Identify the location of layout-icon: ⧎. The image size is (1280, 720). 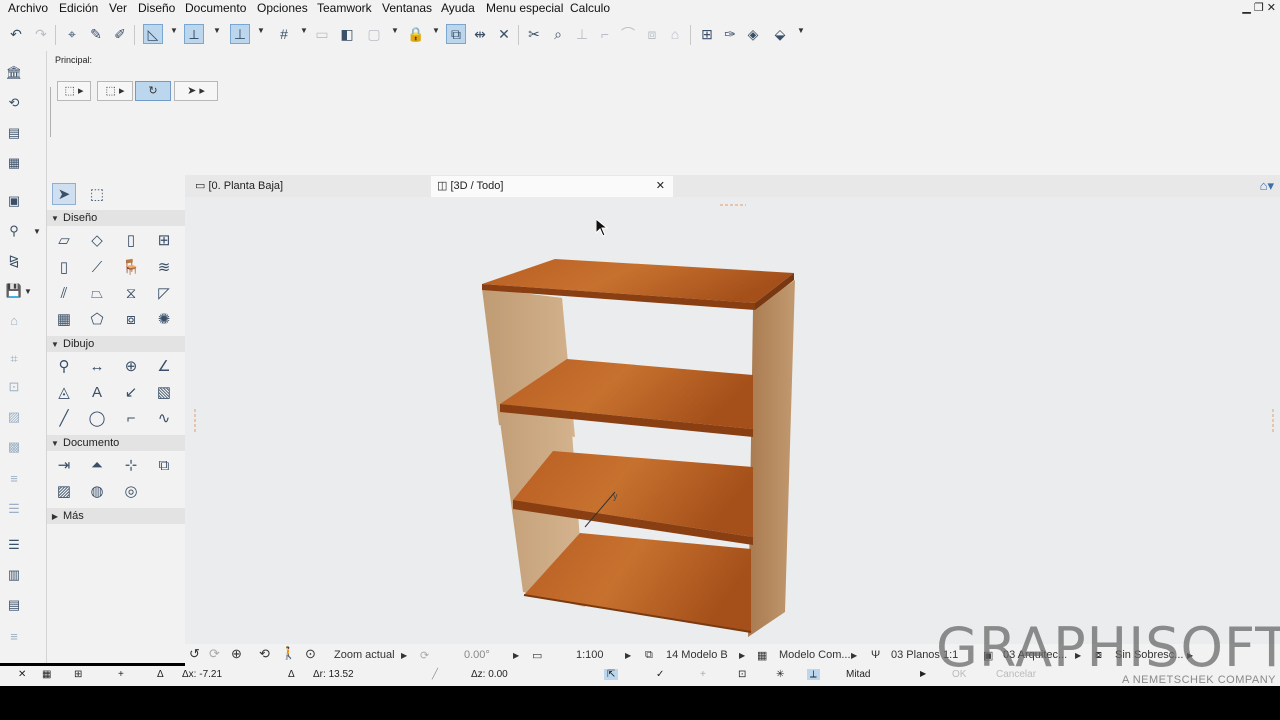
(14, 261).